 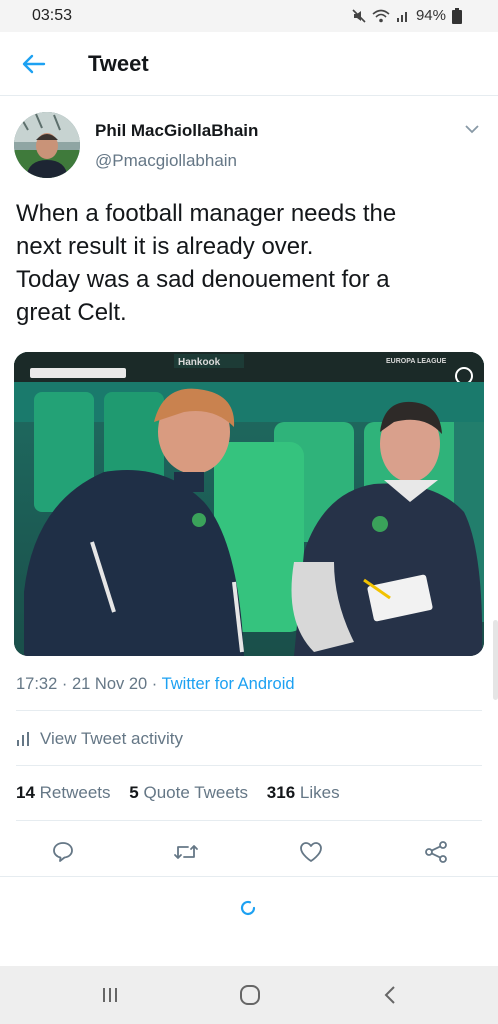 What do you see at coordinates (203, 279) in the screenshot?
I see `tweet-text-line: Today was a sad denouement for a` at bounding box center [203, 279].